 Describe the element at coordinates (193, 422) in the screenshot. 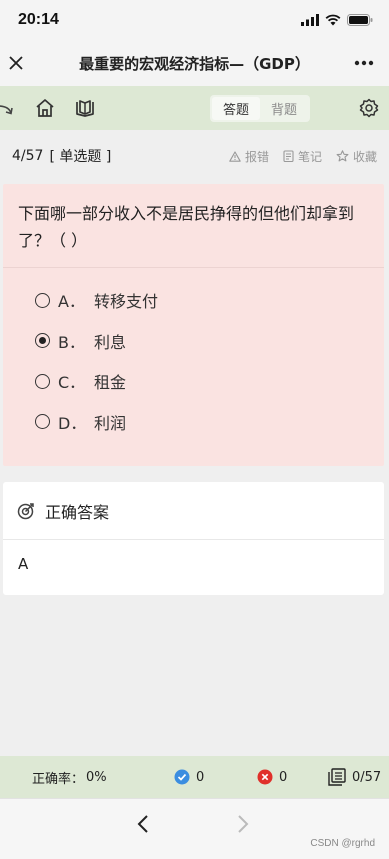

I see `option-d: D． 利润` at that location.